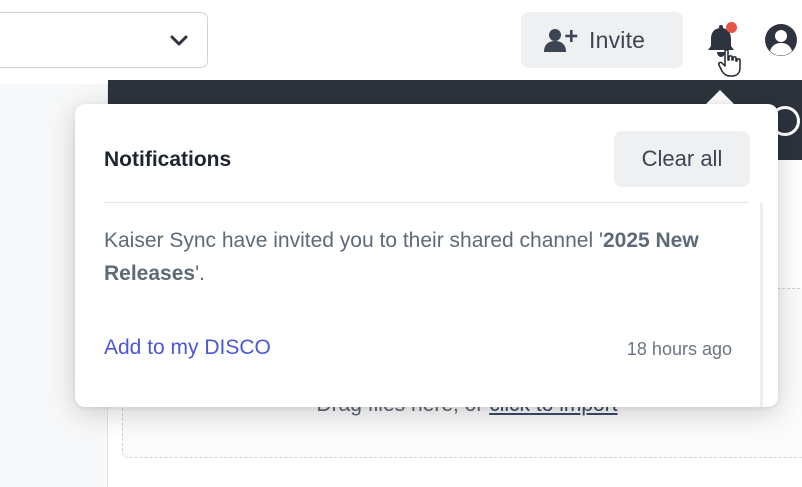 The height and width of the screenshot is (487, 802). Describe the element at coordinates (617, 39) in the screenshot. I see `invite-label: Invite` at that location.